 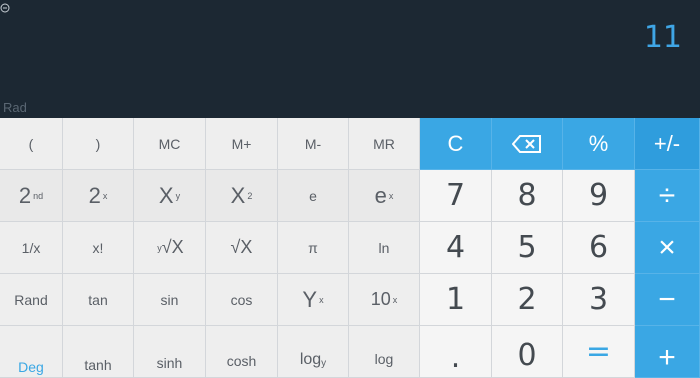 I want to click on equals-key: =, so click(x=599, y=352).